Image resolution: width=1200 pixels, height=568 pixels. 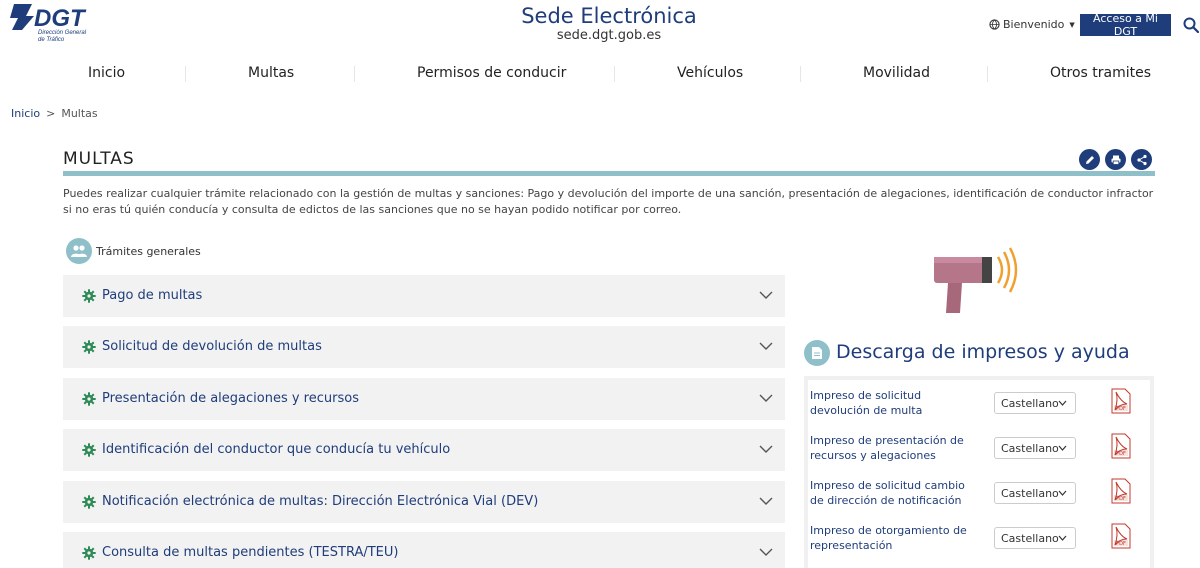 I want to click on people-icon, so click(x=79, y=251).